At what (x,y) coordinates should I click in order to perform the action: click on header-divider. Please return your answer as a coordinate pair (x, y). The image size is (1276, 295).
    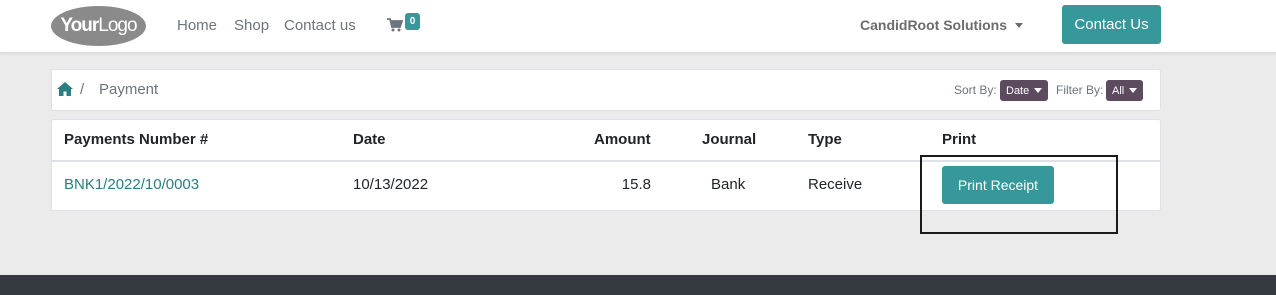
    Looking at the image, I should click on (606, 161).